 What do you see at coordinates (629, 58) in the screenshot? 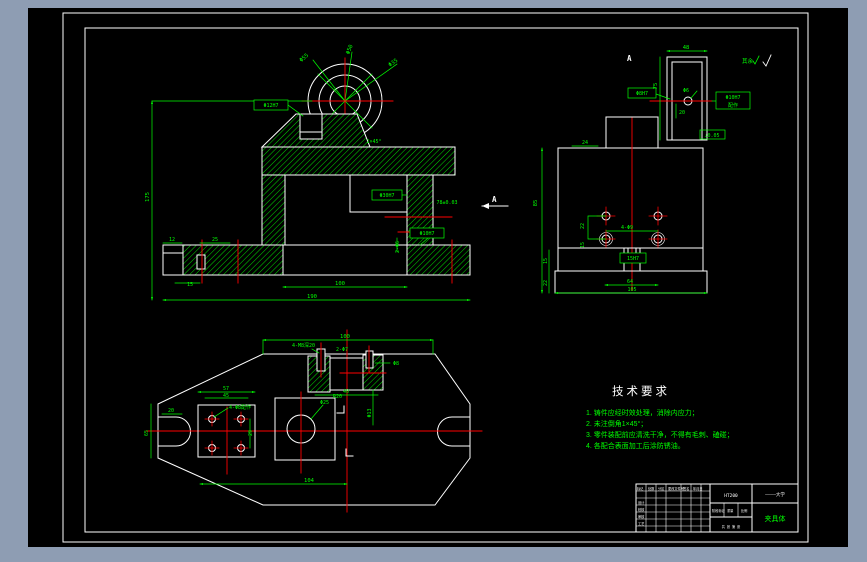
I see `view-label: A` at bounding box center [629, 58].